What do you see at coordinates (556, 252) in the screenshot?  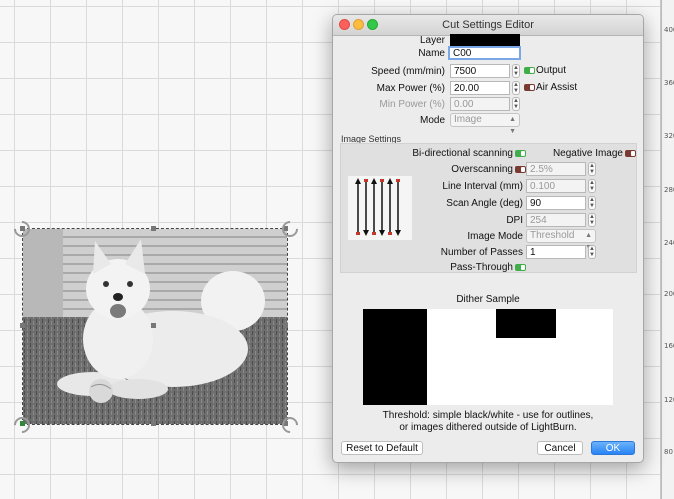 I see `passes-input: 1` at bounding box center [556, 252].